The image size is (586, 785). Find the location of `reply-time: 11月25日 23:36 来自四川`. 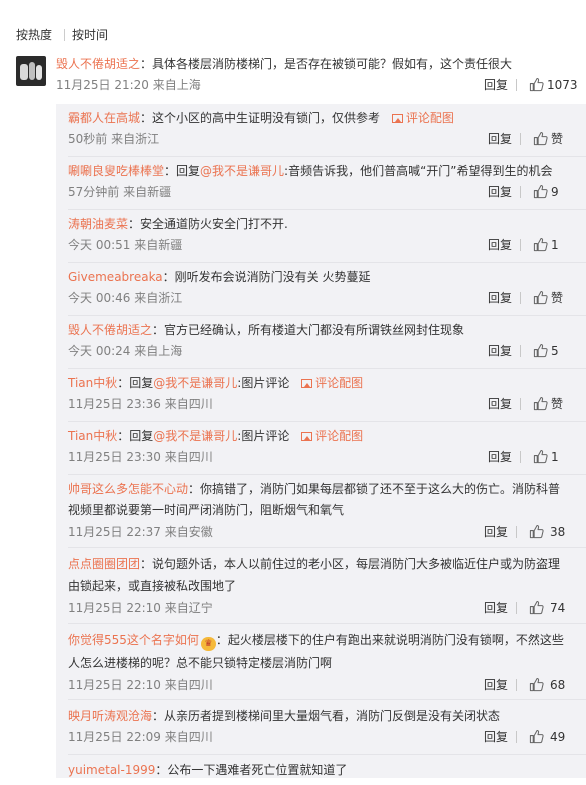

reply-time: 11月25日 23:36 来自四川 is located at coordinates (140, 404).